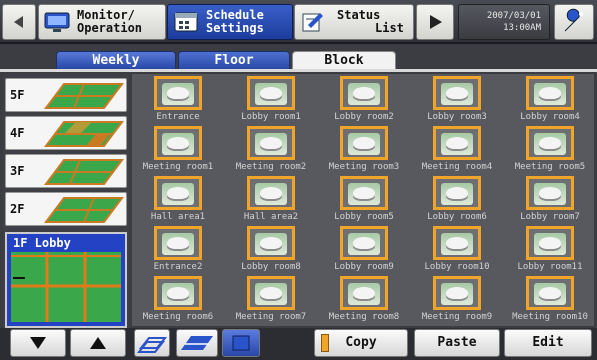  I want to click on group-tile: Lobby room9, so click(364, 249).